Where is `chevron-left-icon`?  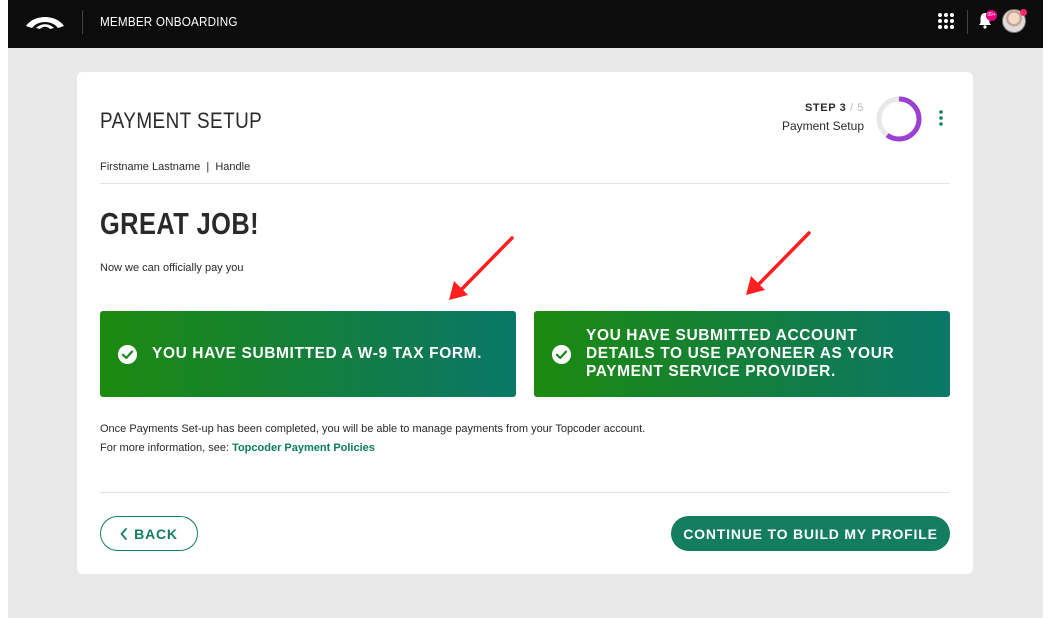 chevron-left-icon is located at coordinates (124, 533).